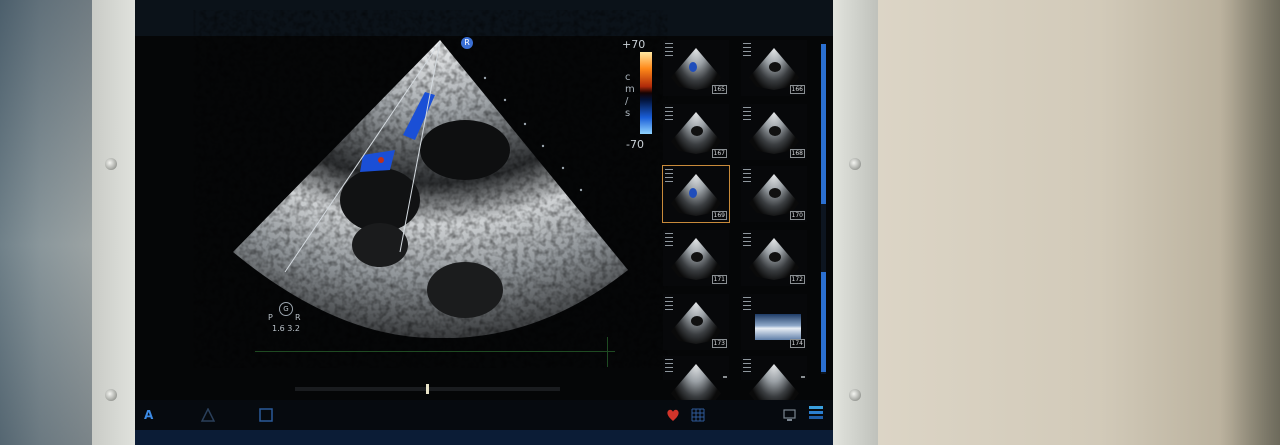 The width and height of the screenshot is (1280, 445). I want to click on thumbnail: 171, so click(696, 258).